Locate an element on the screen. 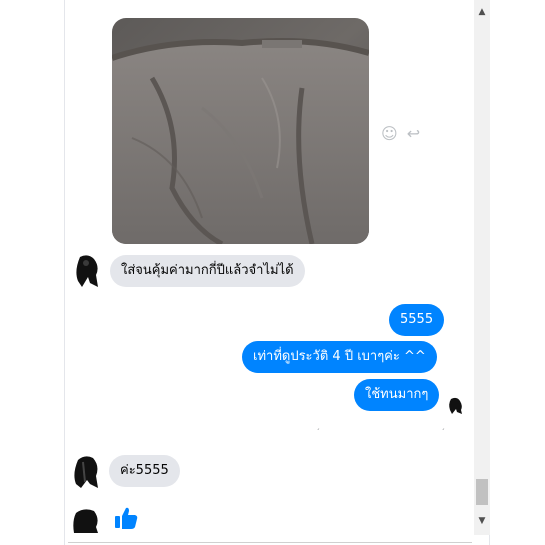  sent-message: เท่าที่ดูประวัติ 4 ปี เบาๆค่ะ ^^ is located at coordinates (339, 357).